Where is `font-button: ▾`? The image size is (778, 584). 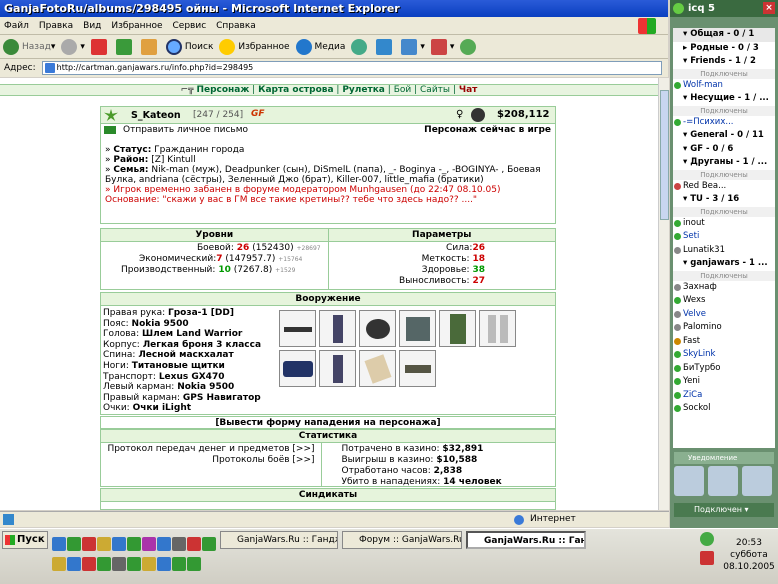
font-button: ▾ is located at coordinates (413, 46).